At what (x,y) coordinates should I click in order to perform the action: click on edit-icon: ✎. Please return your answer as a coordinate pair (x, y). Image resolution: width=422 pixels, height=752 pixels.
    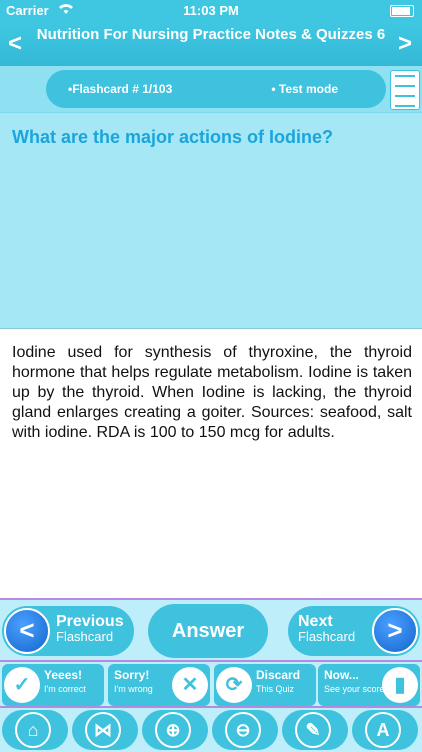
    Looking at the image, I should click on (313, 730).